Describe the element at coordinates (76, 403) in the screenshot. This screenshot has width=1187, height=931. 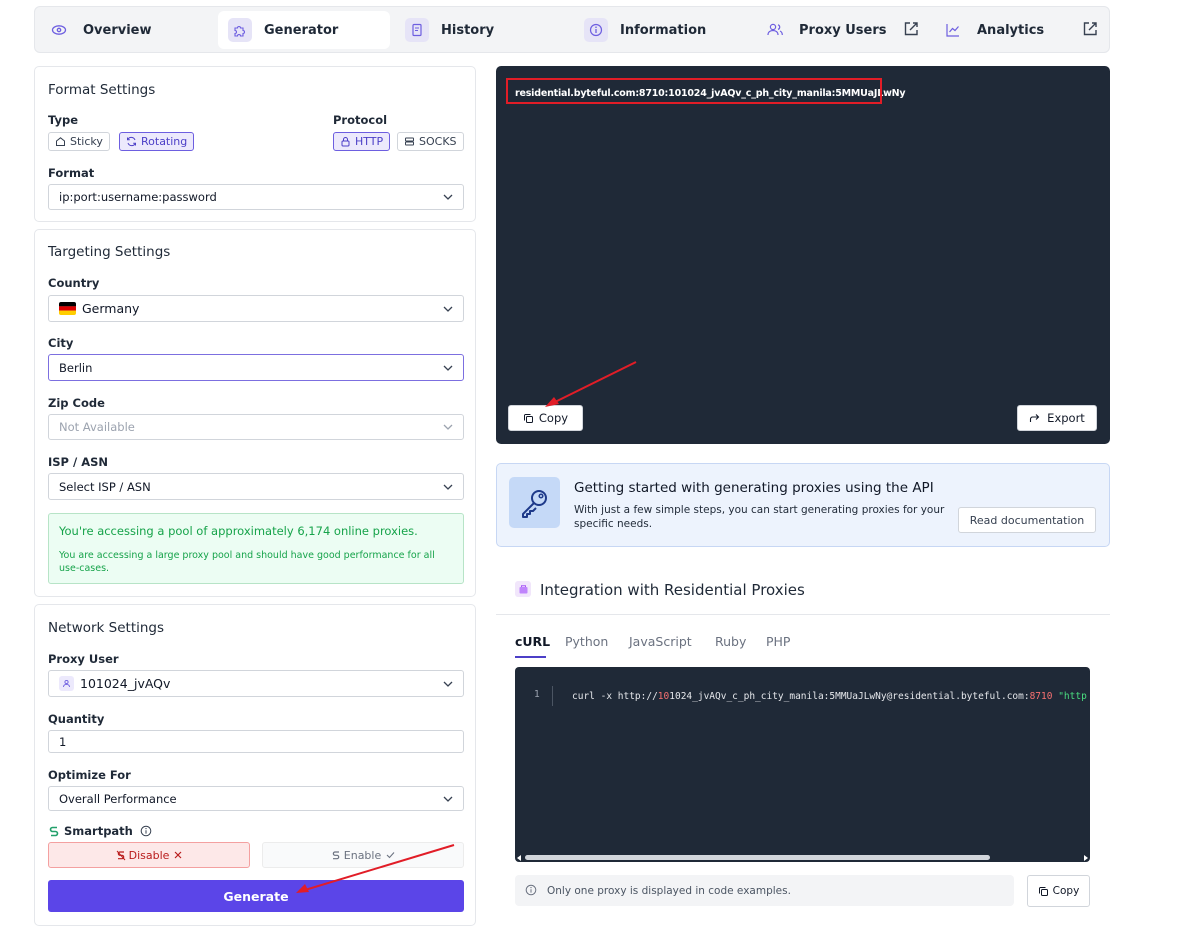
I see `zip-label: Zip Code` at that location.